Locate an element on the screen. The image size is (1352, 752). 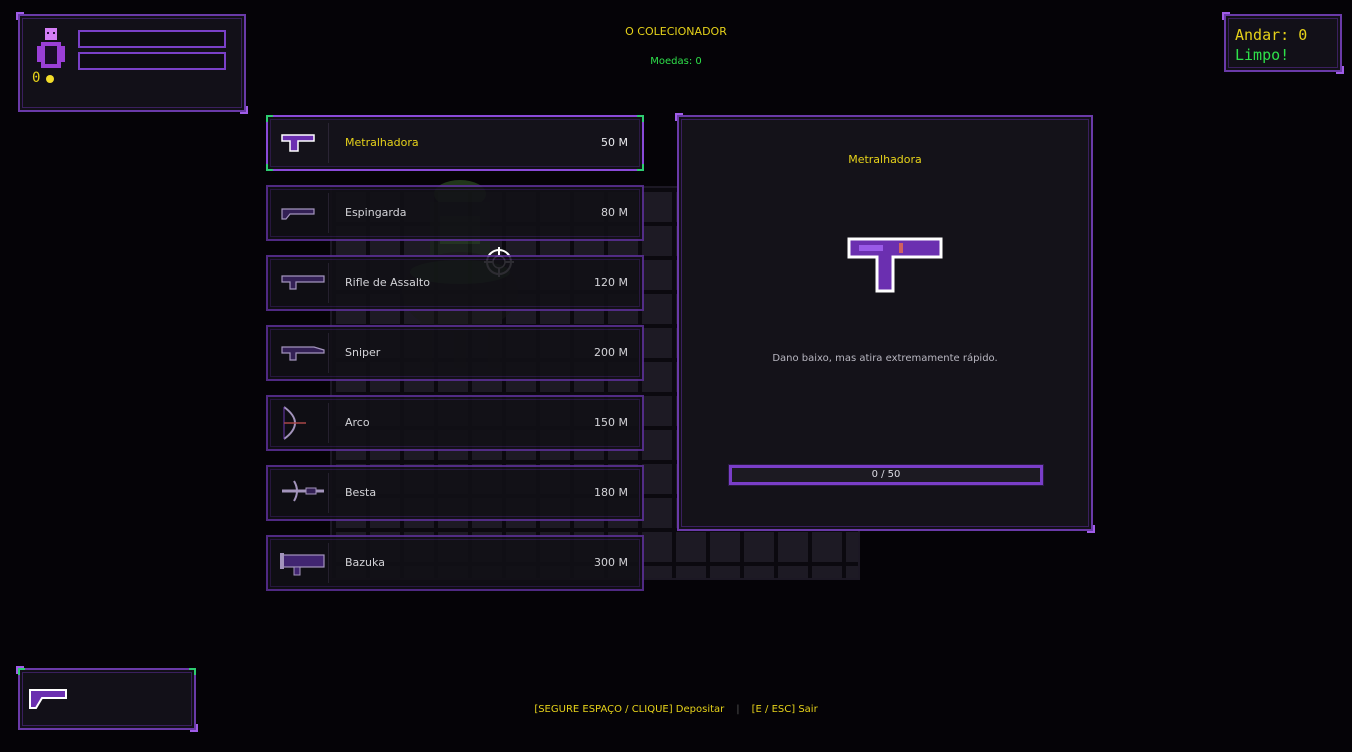
shop-item-sniper: Sniper 200 M is located at coordinates (455, 353).